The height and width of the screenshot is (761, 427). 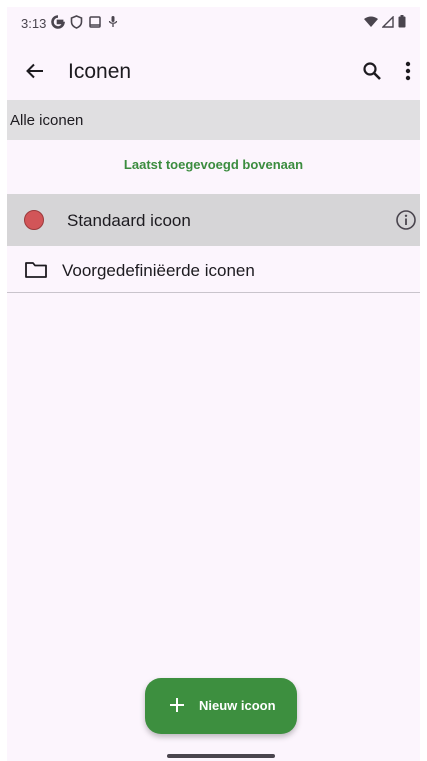 I want to click on status-time: 3:13, so click(x=34, y=23).